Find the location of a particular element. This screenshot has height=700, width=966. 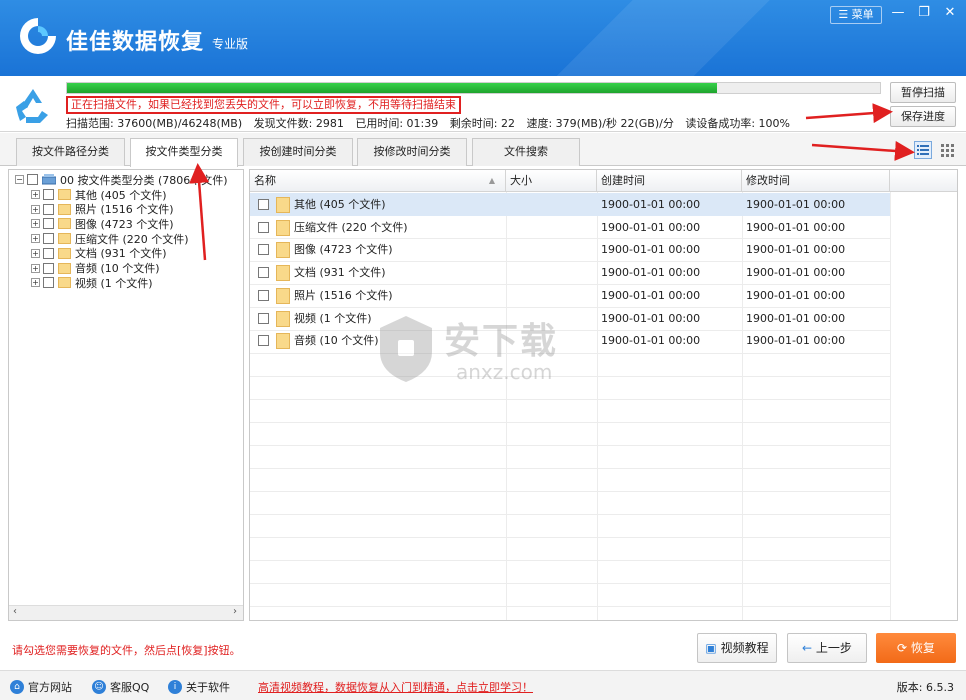

back-arrow-icon: ← is located at coordinates (809, 648).